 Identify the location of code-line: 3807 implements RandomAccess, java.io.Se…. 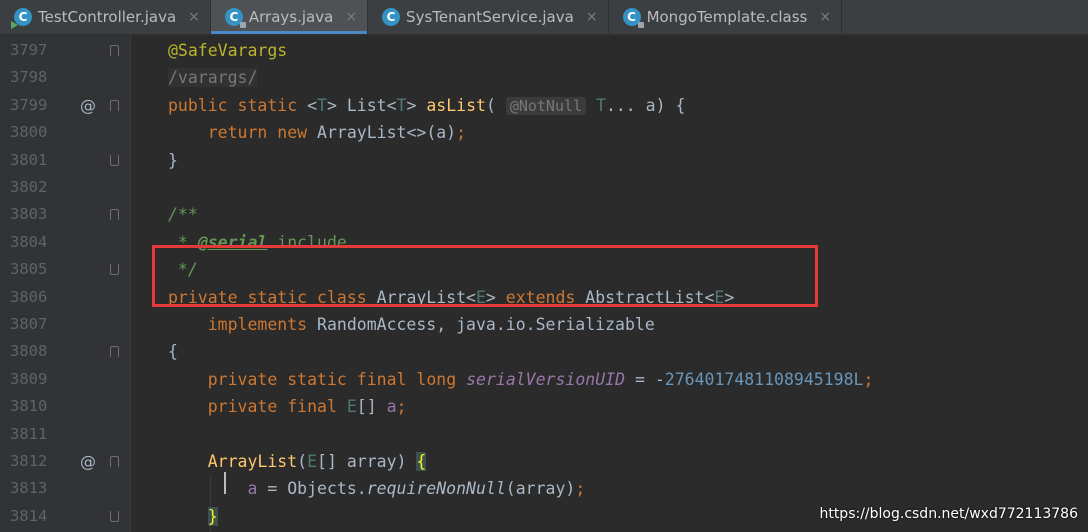
(544, 324).